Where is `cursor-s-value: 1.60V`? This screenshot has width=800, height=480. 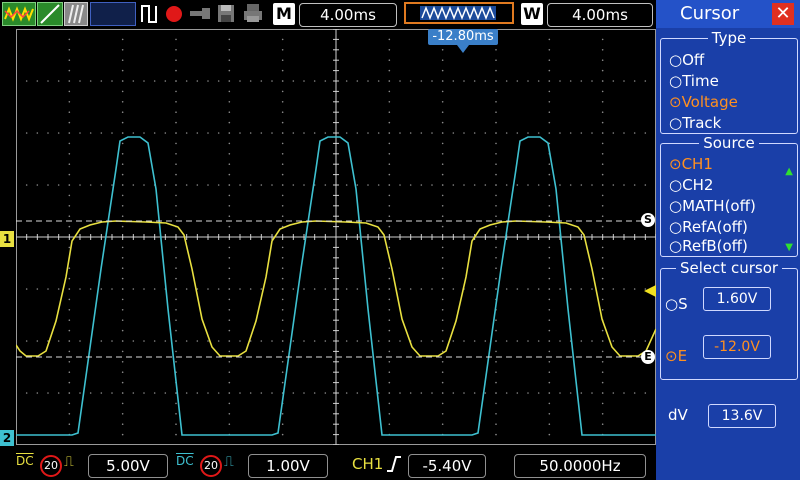
cursor-s-value: 1.60V is located at coordinates (737, 299).